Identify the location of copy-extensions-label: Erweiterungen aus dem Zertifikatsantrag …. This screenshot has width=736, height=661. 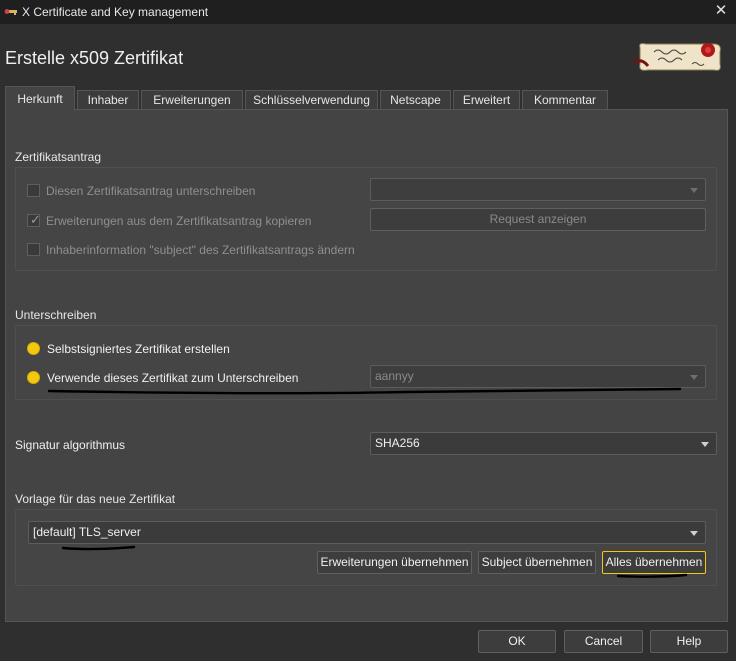
(179, 221).